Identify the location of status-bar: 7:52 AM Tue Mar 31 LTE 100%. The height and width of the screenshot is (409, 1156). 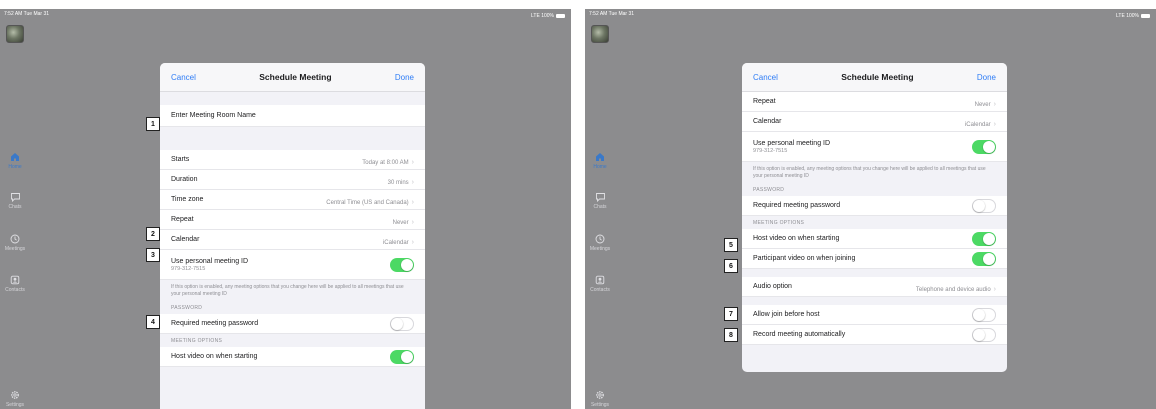
(869, 16).